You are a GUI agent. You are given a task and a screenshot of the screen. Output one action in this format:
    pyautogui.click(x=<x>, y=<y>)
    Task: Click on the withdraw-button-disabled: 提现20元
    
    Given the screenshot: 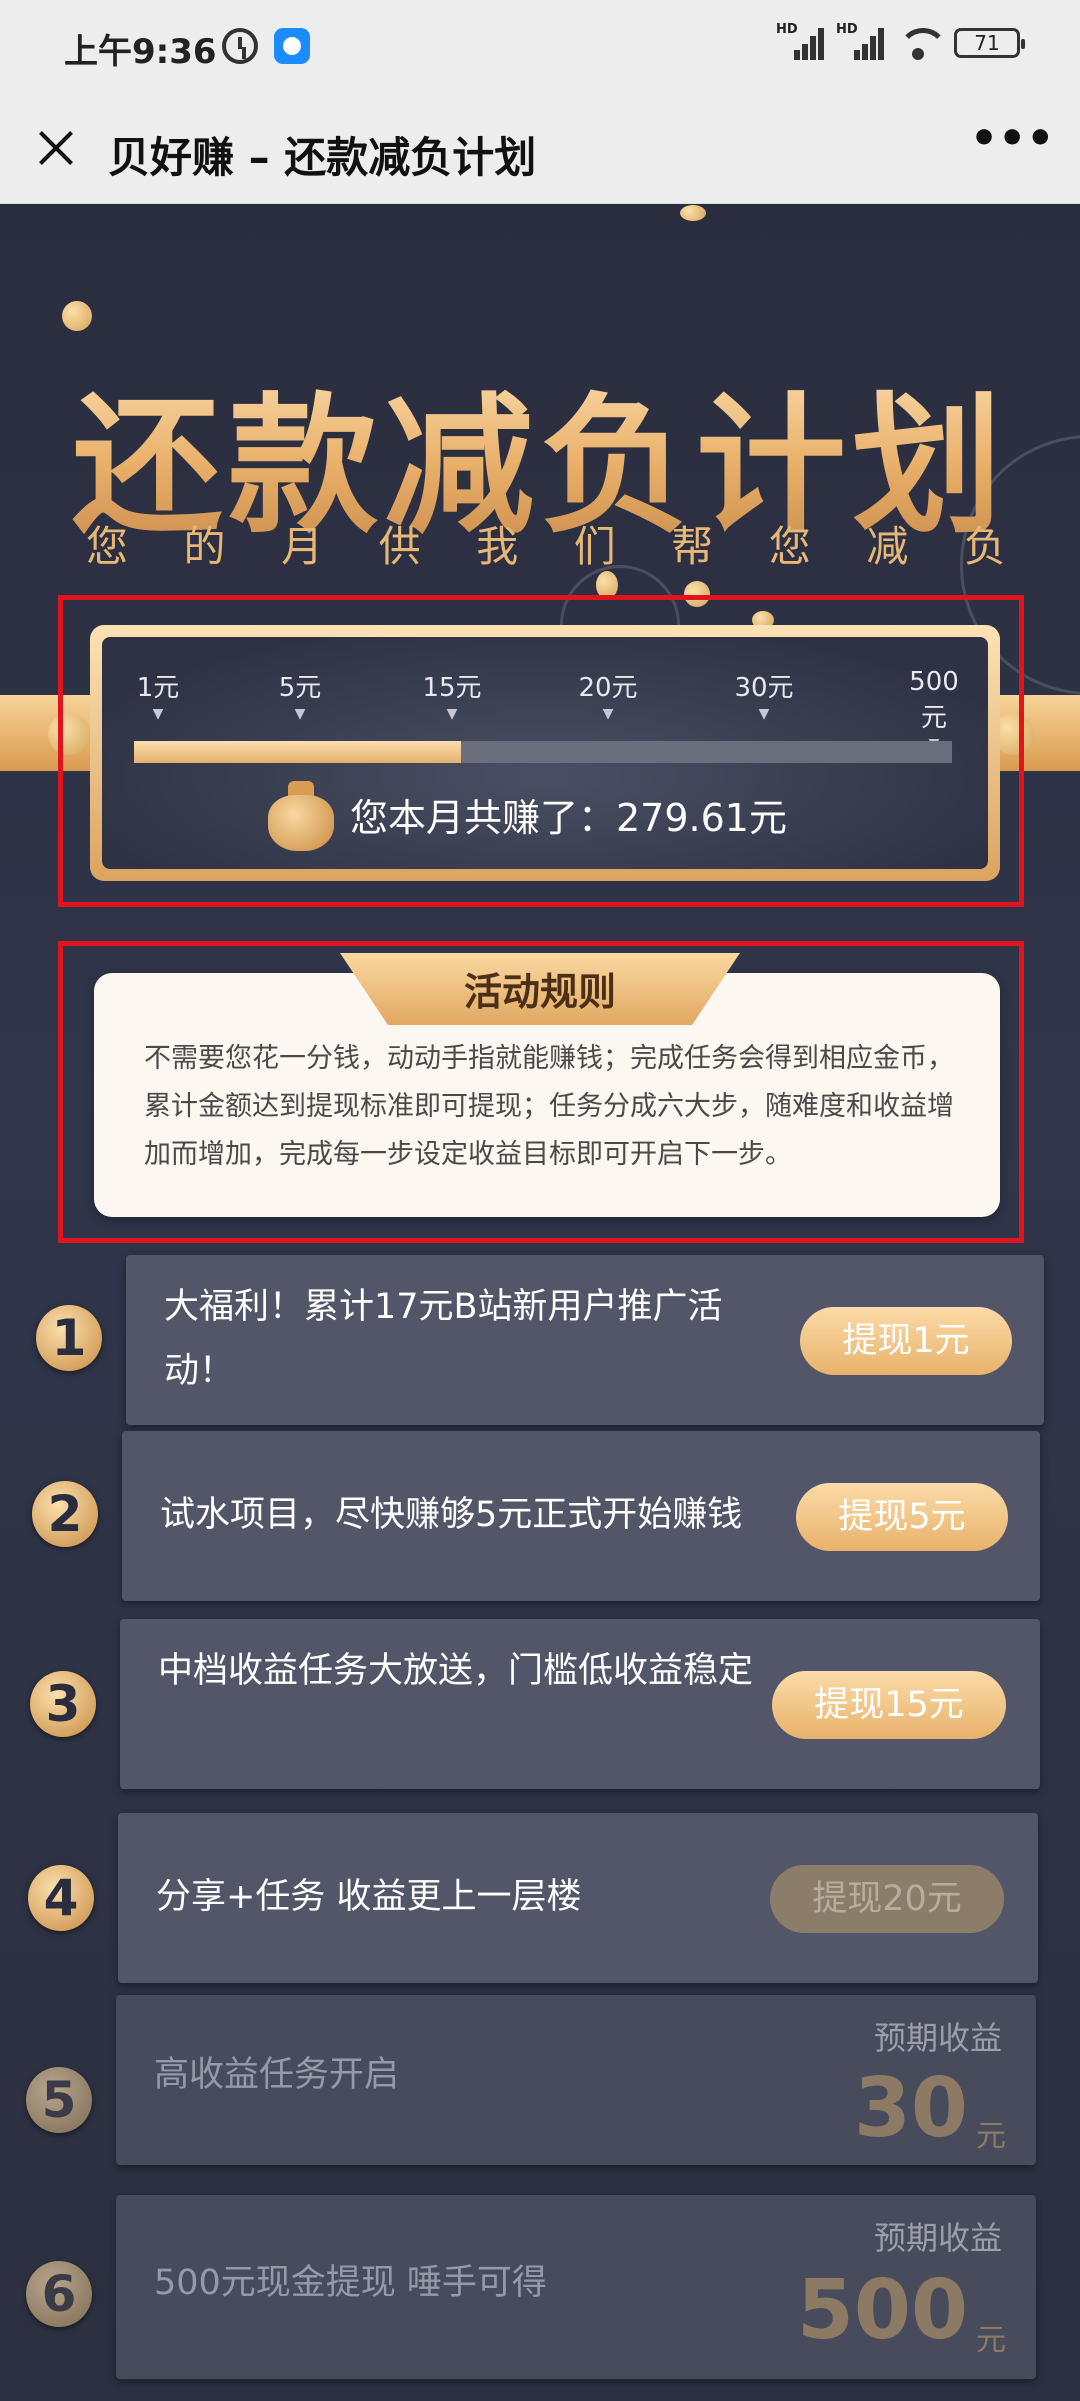 What is the action you would take?
    pyautogui.click(x=887, y=1899)
    